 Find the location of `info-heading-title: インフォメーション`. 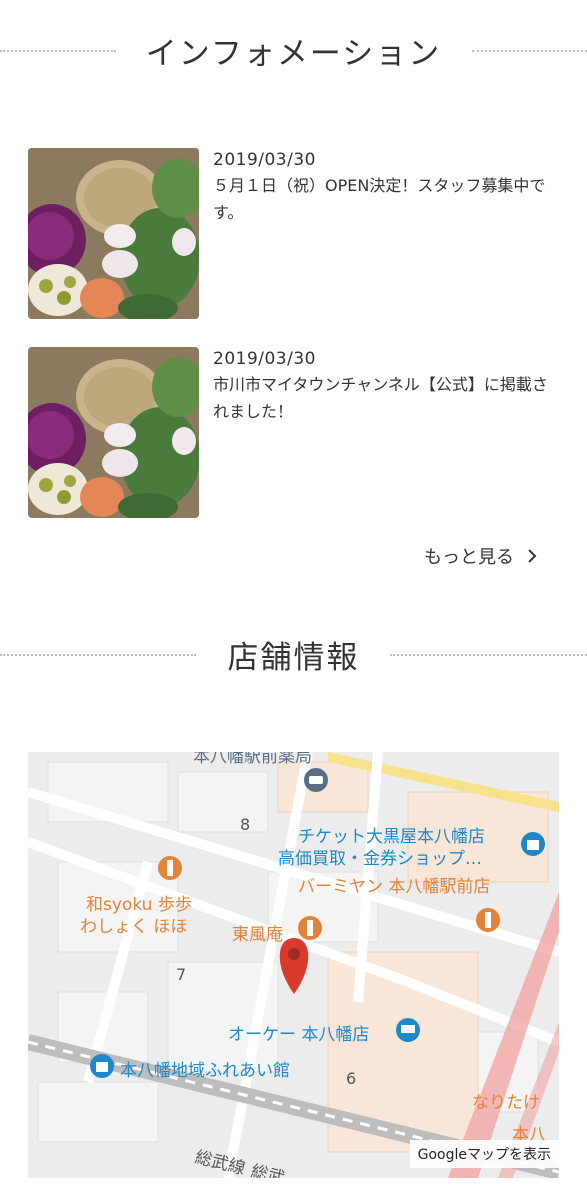

info-heading-title: インフォメーション is located at coordinates (293, 50).